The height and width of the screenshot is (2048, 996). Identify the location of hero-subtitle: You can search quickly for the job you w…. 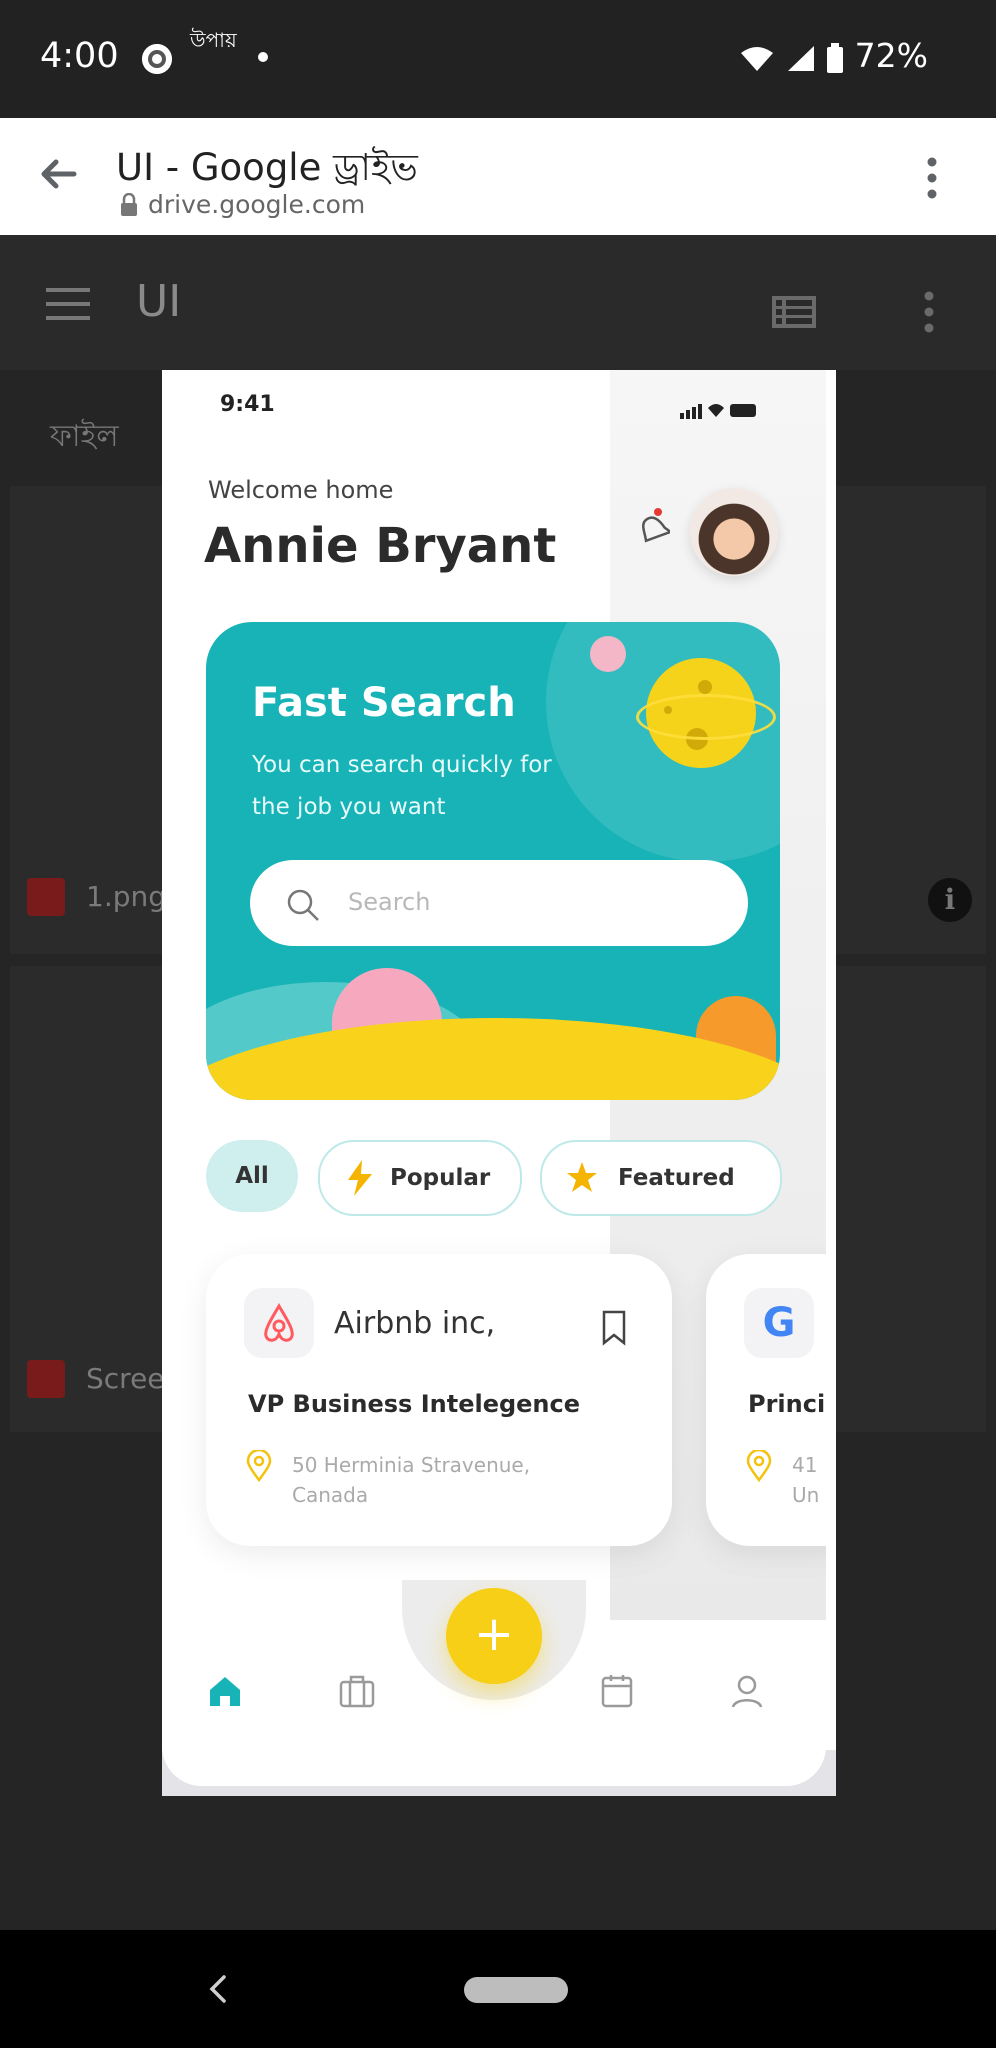
(402, 786).